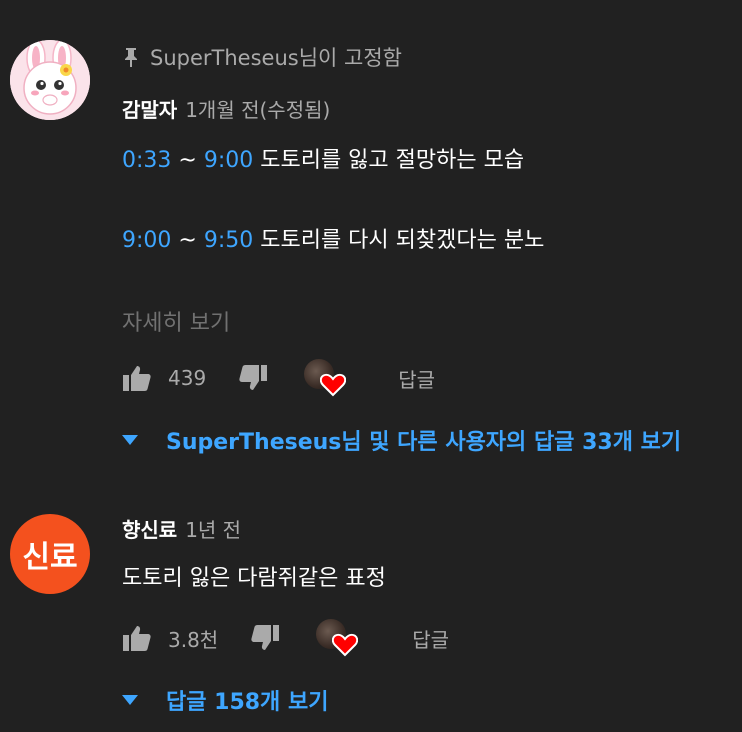 This screenshot has width=742, height=732. I want to click on comment-text-line-1: 0:33 ~ 9:00 도토리를 잃고 절망하는 모습, so click(323, 158).